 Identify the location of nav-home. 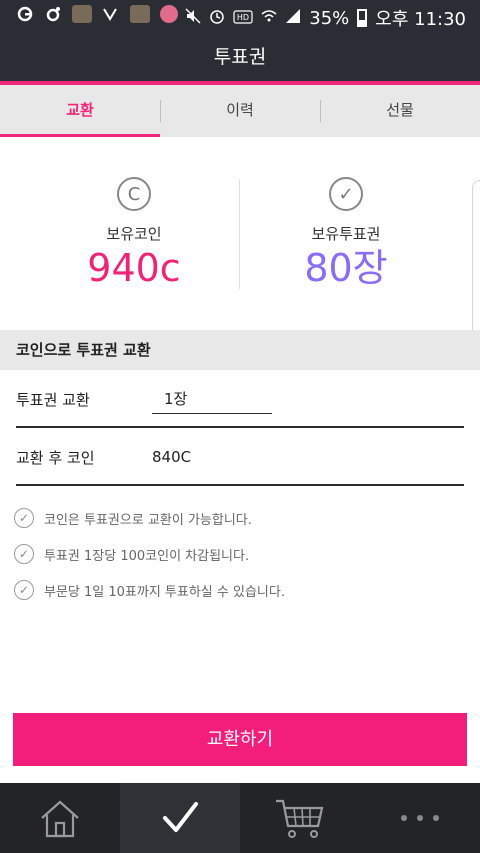
(60, 818).